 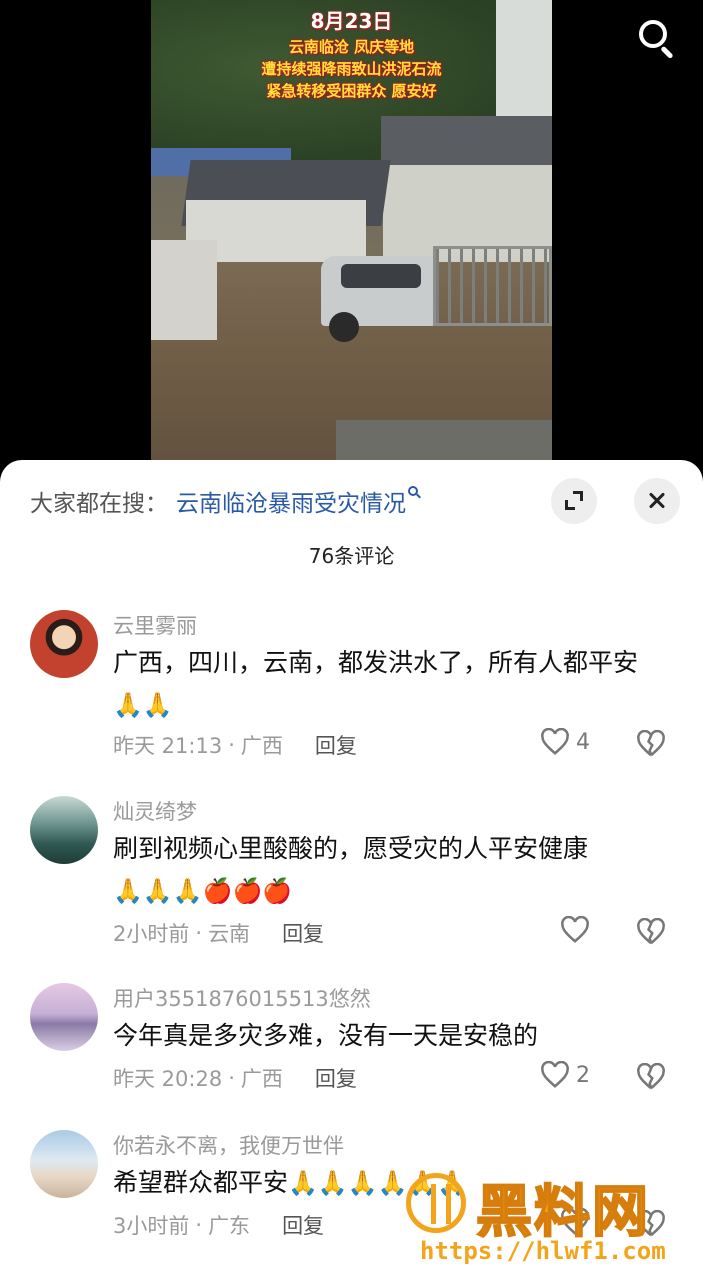 I want to click on comment-time: 昨天 20:28, so click(x=168, y=1079).